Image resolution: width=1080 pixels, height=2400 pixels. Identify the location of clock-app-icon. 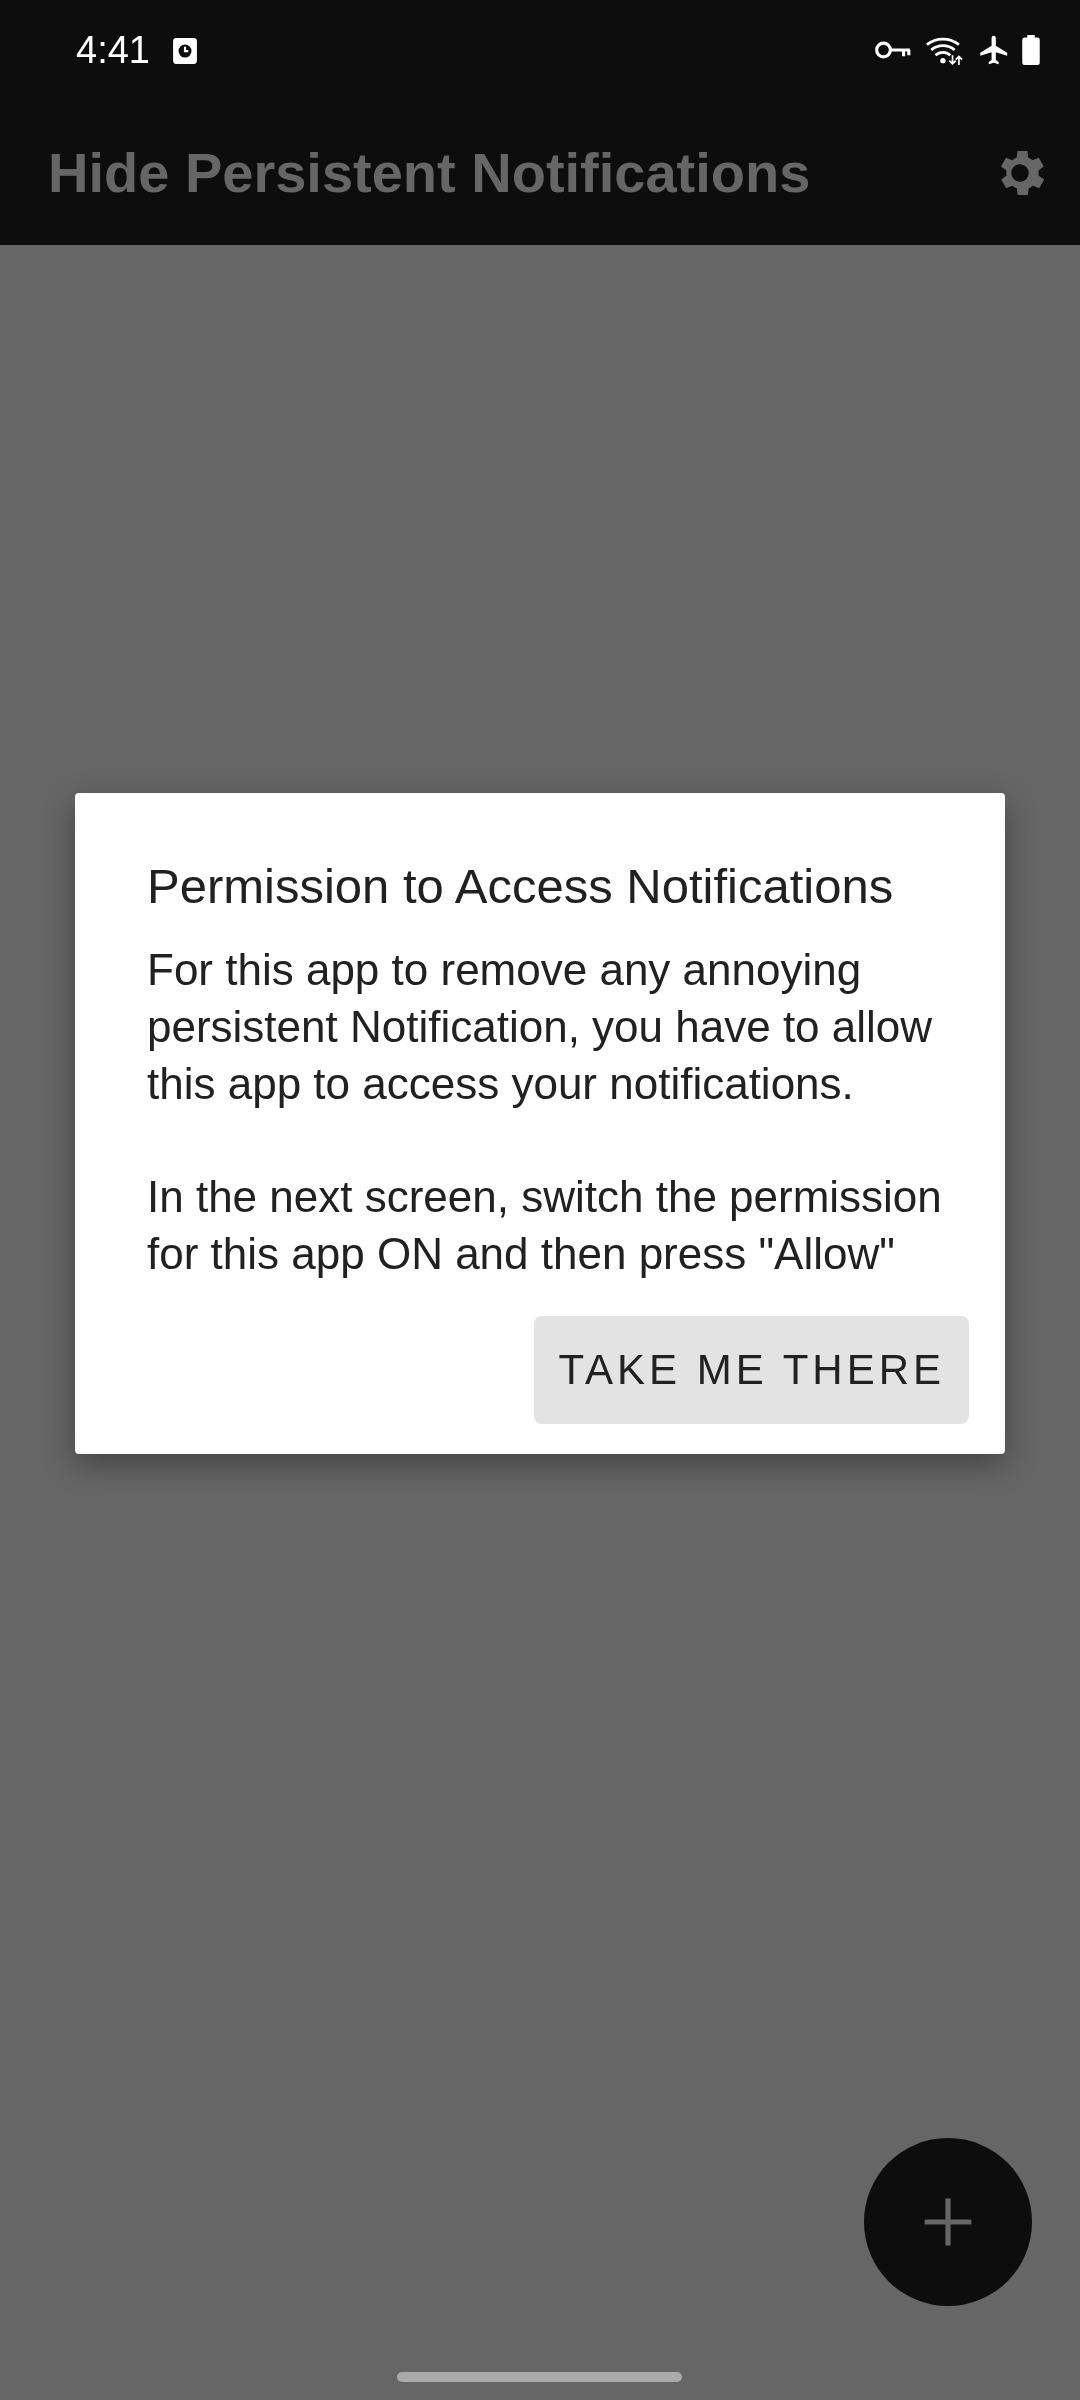
(184, 50).